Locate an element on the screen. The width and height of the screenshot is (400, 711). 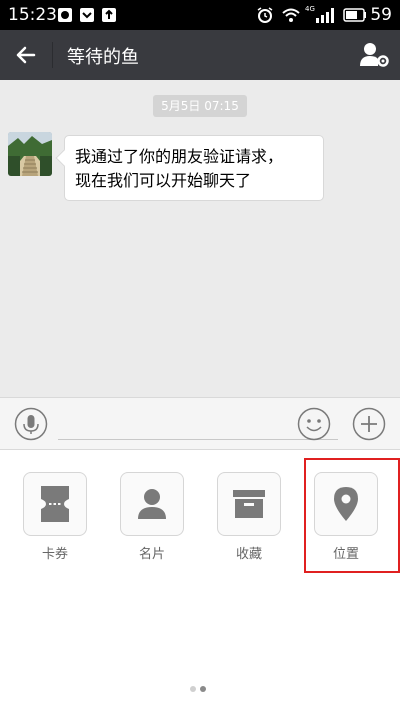
profile-settings-icon is located at coordinates (374, 55).